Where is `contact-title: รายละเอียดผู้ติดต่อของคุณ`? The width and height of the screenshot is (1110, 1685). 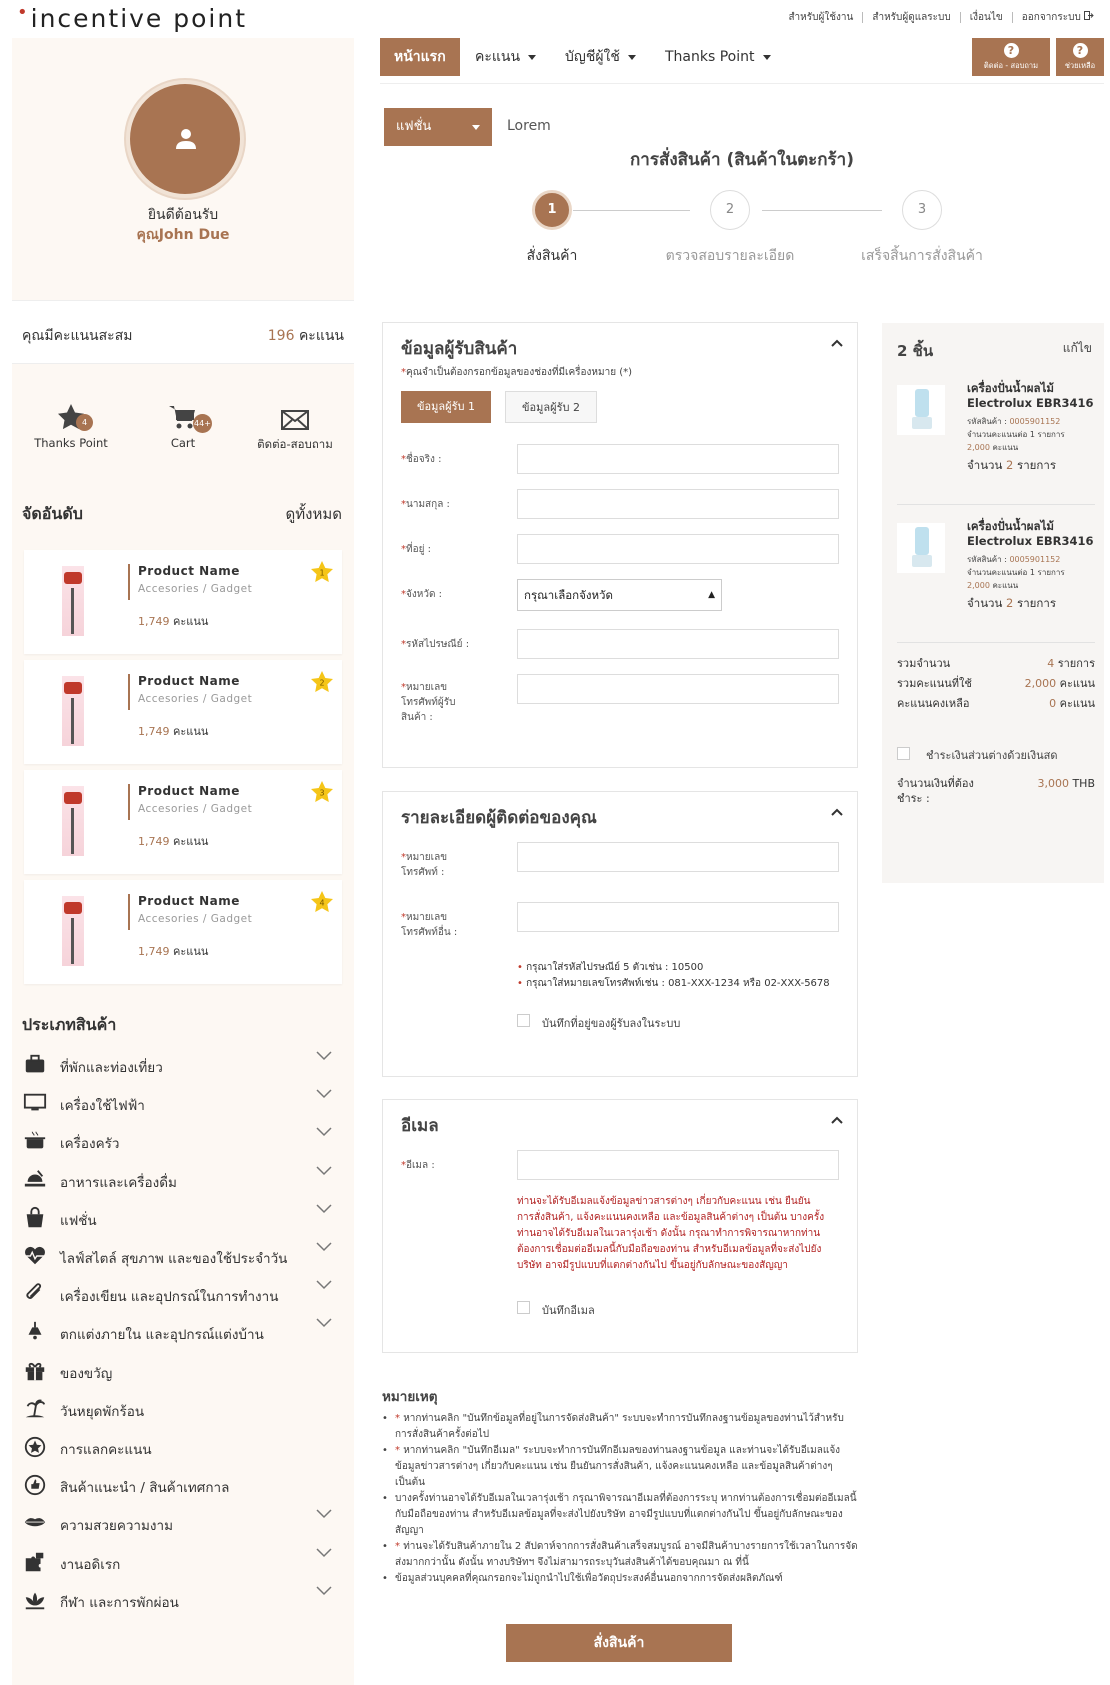
contact-title: รายละเอียดผู้ติดต่อของคุณ is located at coordinates (499, 818).